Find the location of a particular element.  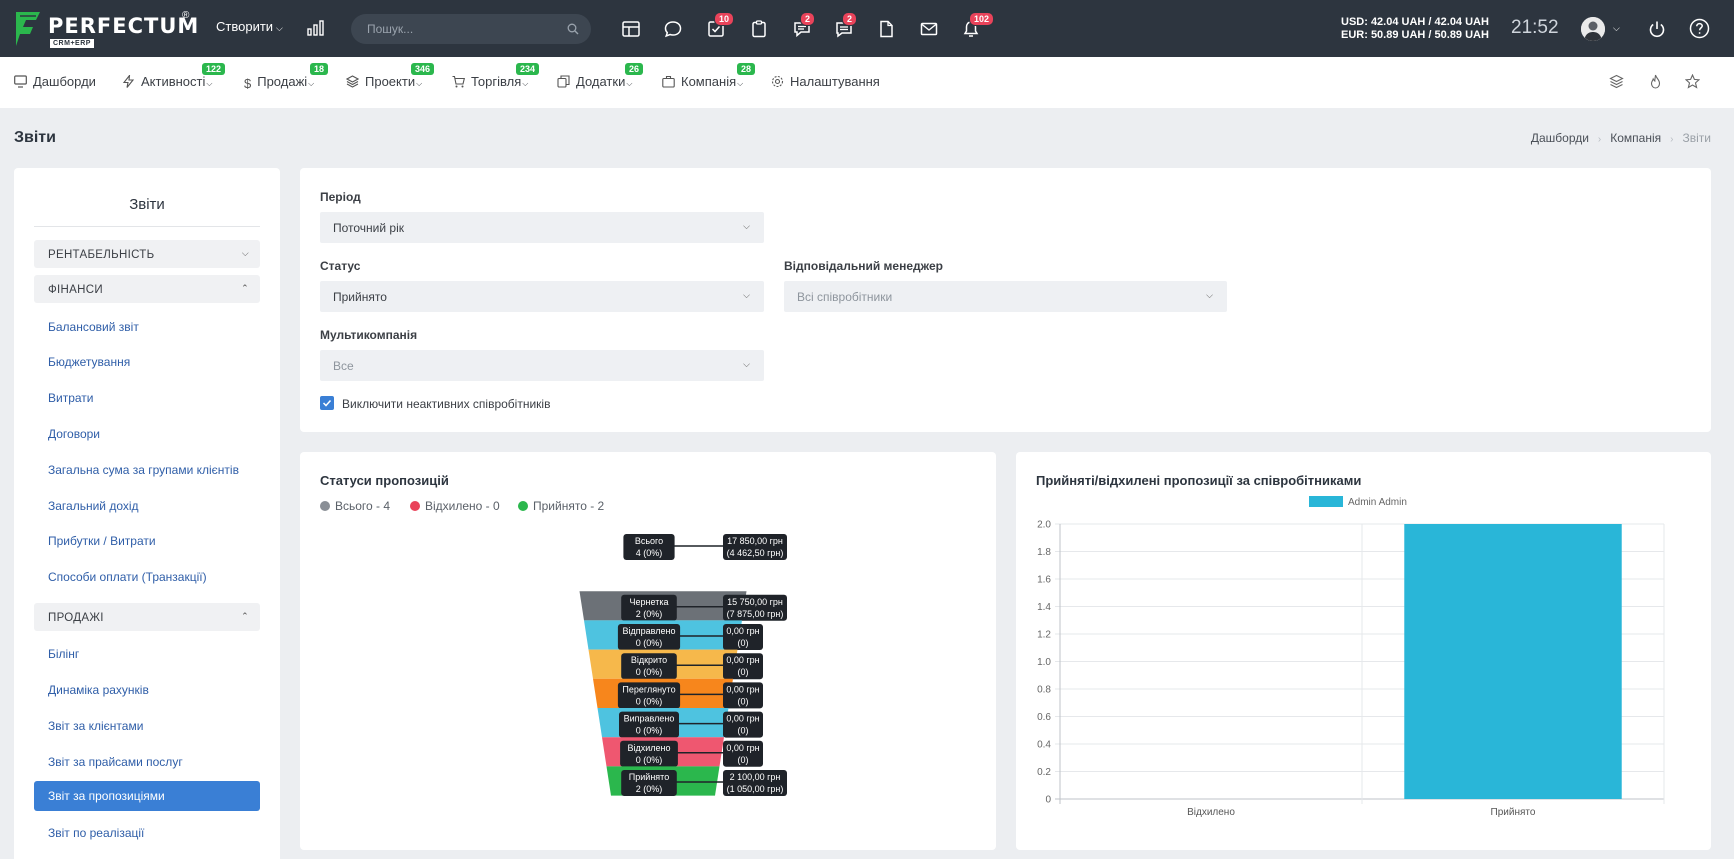

document-icon is located at coordinates (886, 29).